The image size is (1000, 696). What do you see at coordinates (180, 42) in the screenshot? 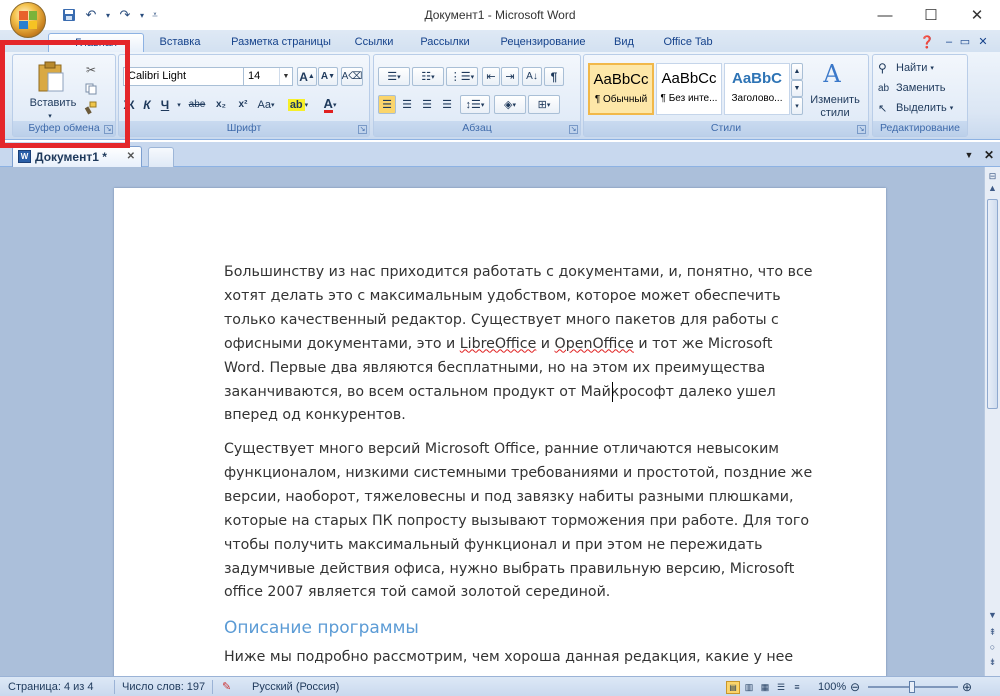
I see `tab-insert: Вставка` at bounding box center [180, 42].